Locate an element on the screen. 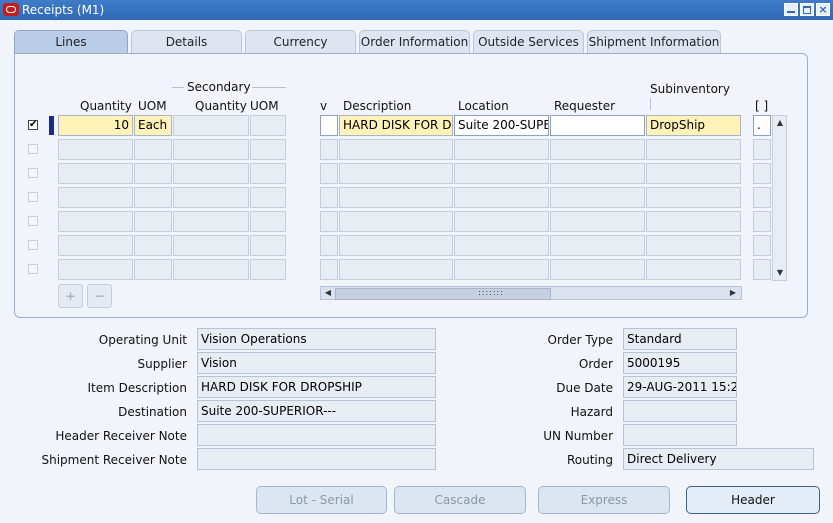 Image resolution: width=833 pixels, height=523 pixels. row-1-requester-field is located at coordinates (597, 125).